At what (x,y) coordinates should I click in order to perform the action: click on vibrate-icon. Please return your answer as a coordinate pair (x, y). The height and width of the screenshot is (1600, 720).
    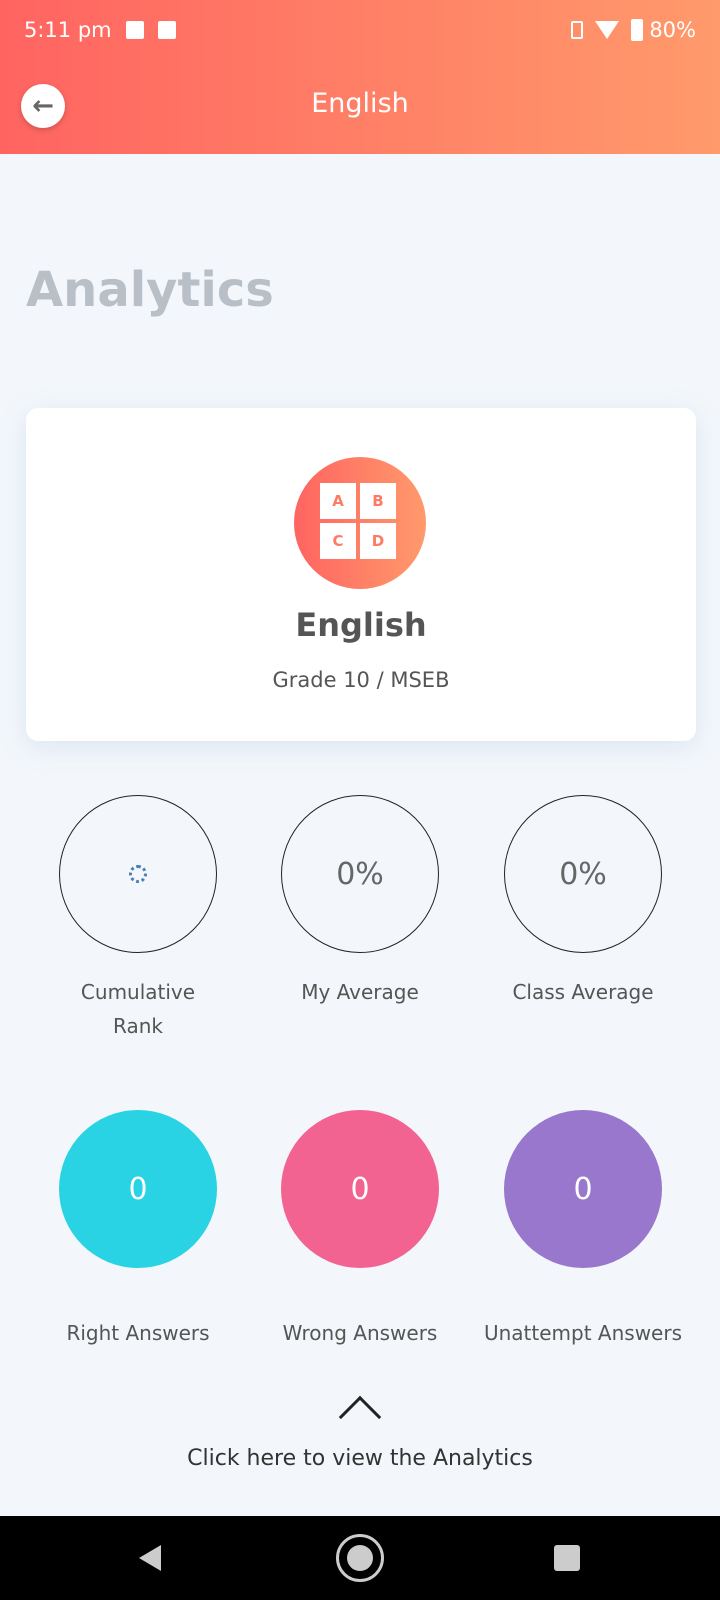
    Looking at the image, I should click on (577, 30).